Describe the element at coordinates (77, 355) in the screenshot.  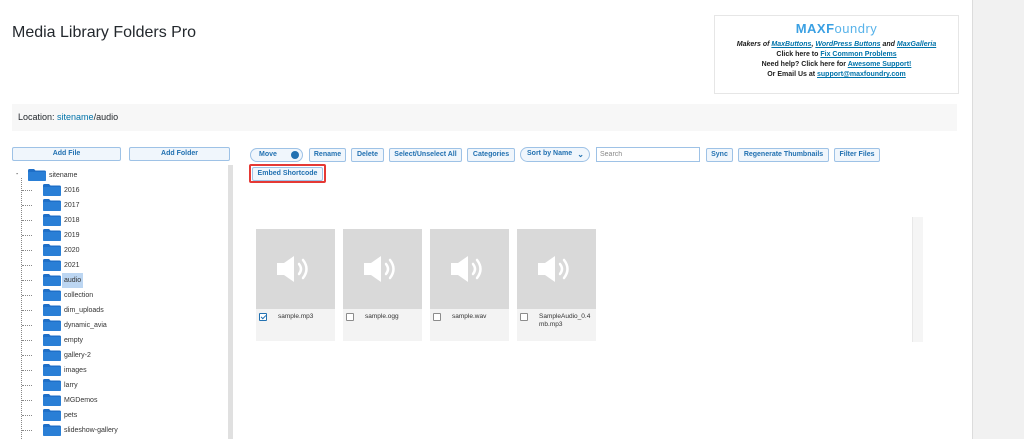
I see `tree-item-label: gallery-2` at that location.